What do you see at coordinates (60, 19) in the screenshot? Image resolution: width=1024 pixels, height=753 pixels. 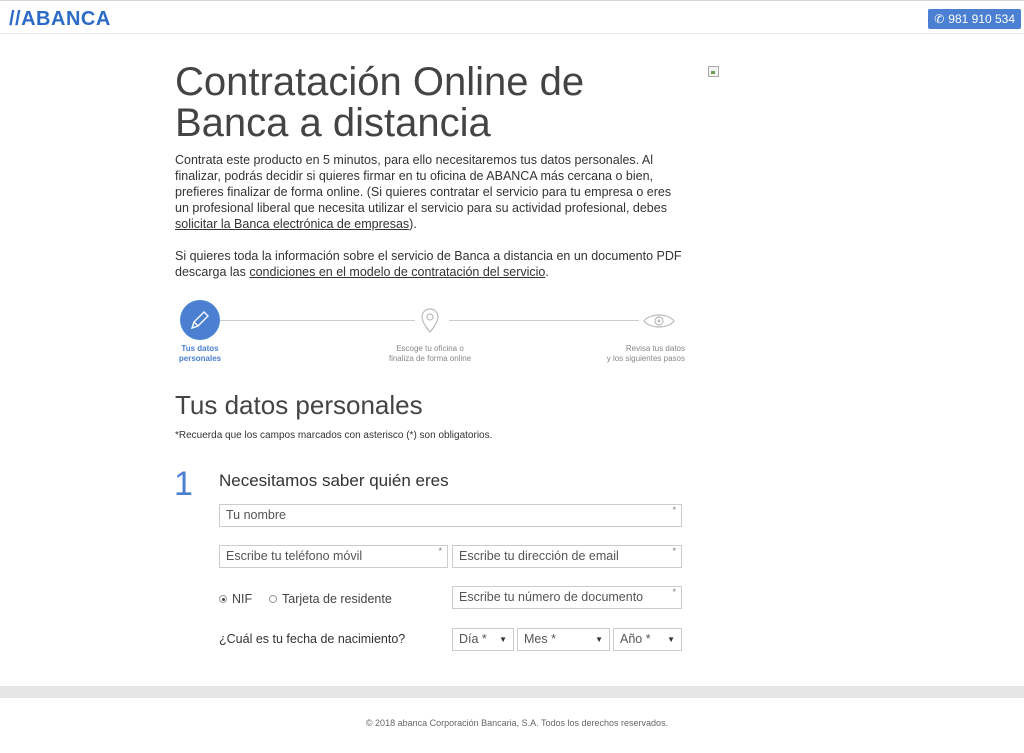 I see `abanca-logo: //ABANCA` at bounding box center [60, 19].